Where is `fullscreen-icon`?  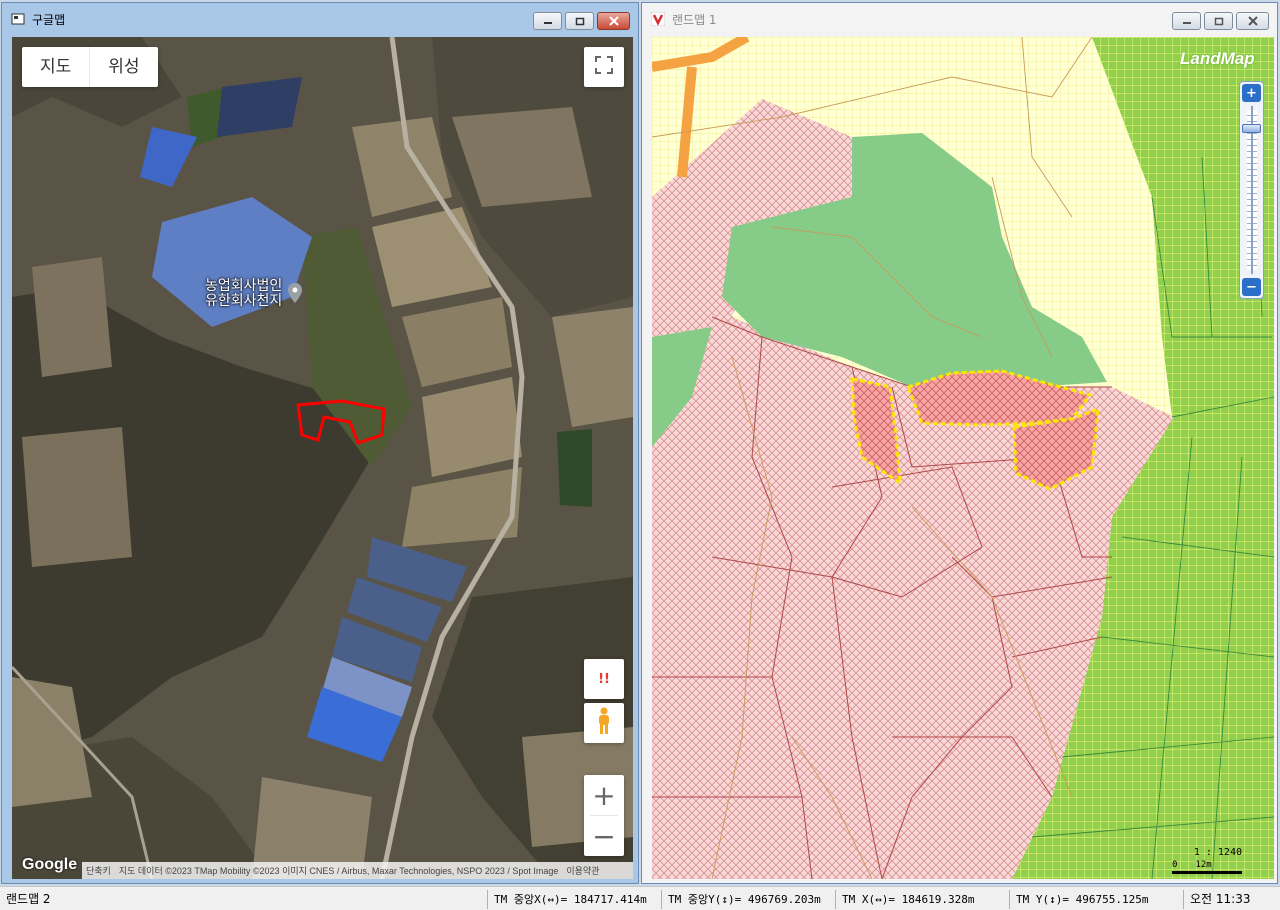 fullscreen-icon is located at coordinates (604, 67).